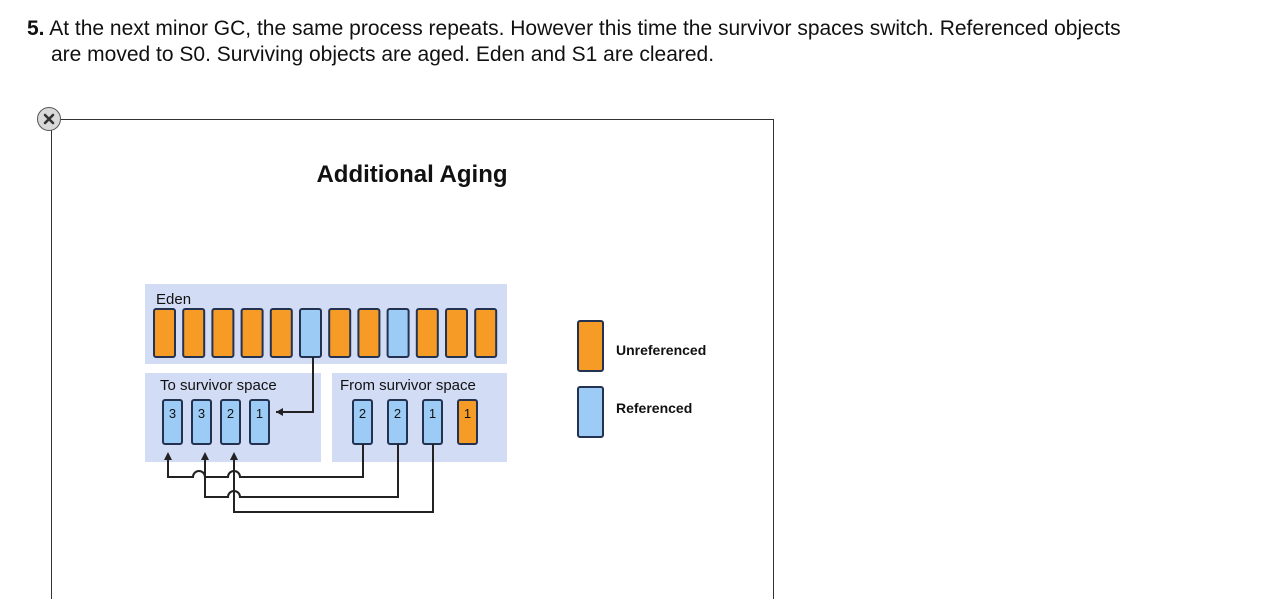 This screenshot has width=1264, height=599. I want to click on close-icon, so click(49, 119).